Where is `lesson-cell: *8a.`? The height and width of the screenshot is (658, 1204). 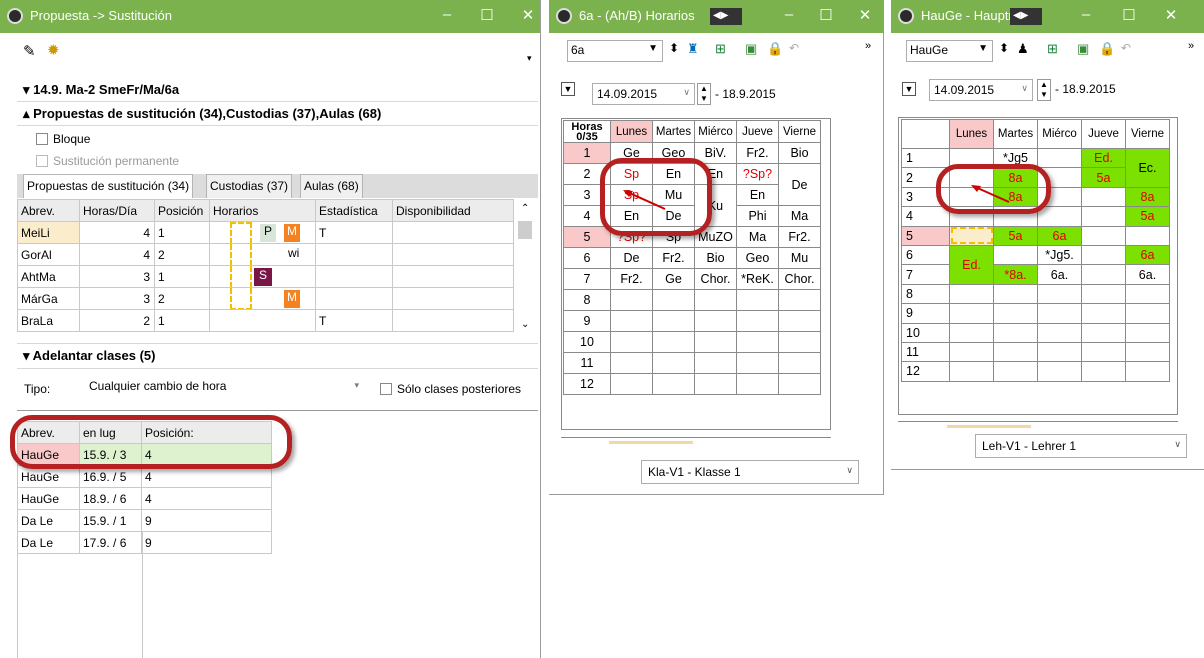 lesson-cell: *8a. is located at coordinates (1015, 274).